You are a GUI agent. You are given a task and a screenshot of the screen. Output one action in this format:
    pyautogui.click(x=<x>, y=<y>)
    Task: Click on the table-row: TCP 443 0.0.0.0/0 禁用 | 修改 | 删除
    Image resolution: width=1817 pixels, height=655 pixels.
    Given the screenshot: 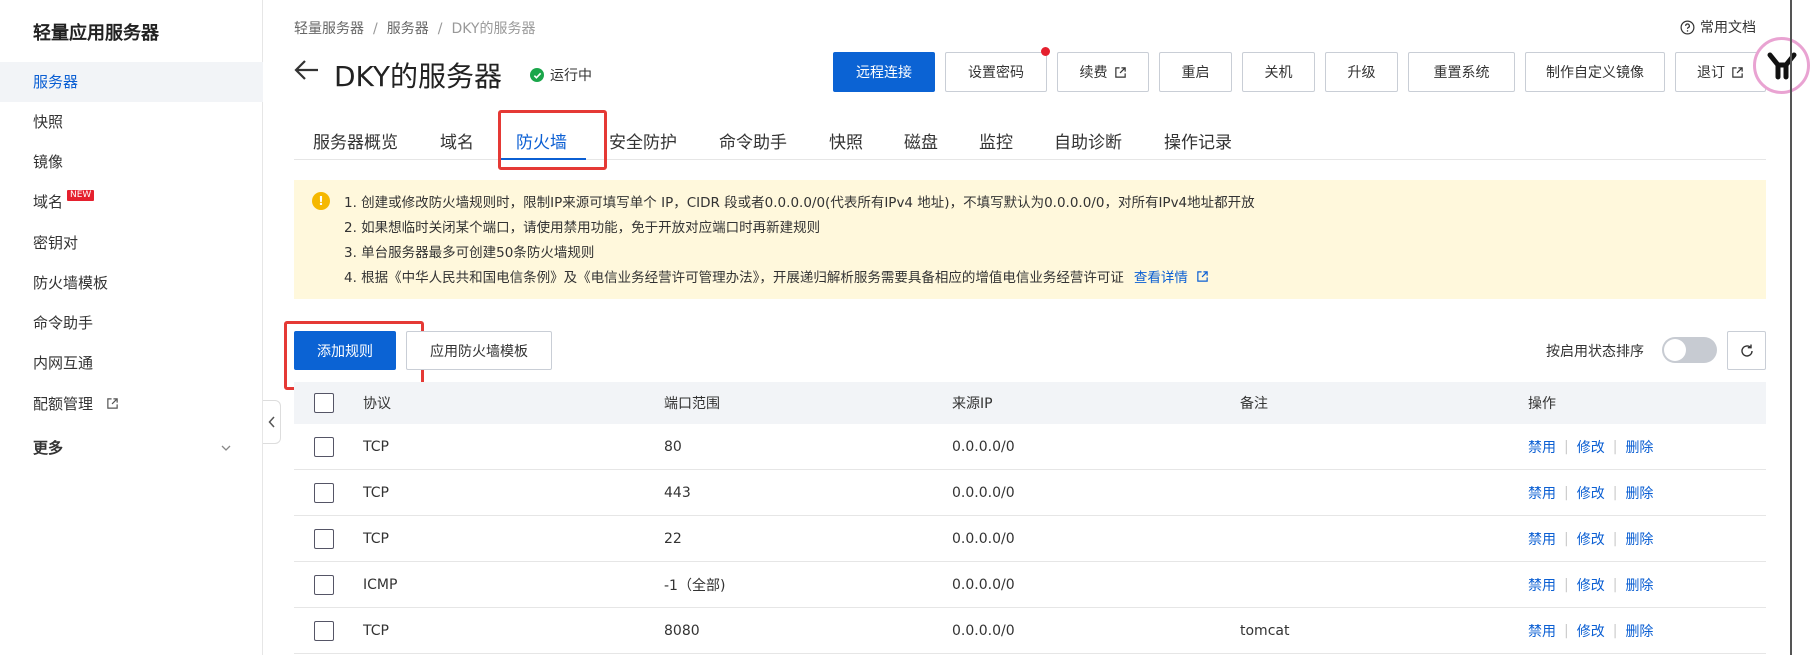 What is the action you would take?
    pyautogui.click(x=1030, y=493)
    